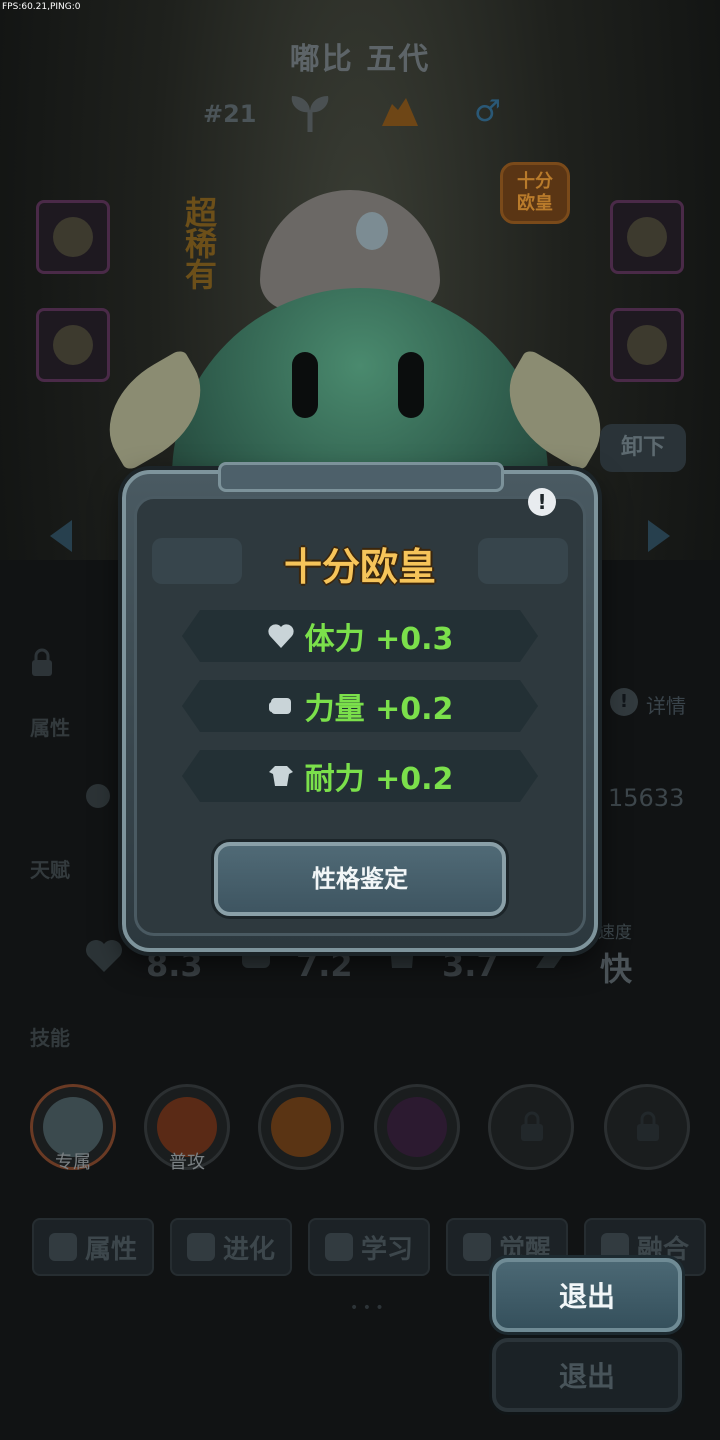 The image size is (720, 1440). What do you see at coordinates (281, 776) in the screenshot?
I see `armor-icon` at bounding box center [281, 776].